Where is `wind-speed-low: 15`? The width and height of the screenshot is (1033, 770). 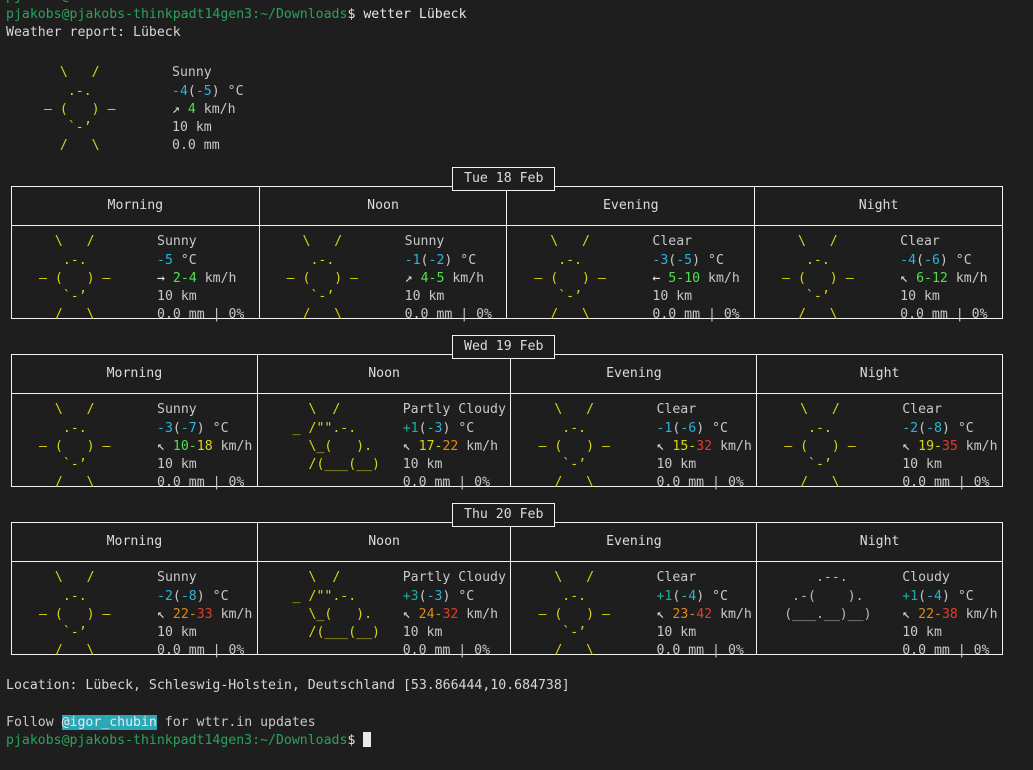 wind-speed-low: 15 is located at coordinates (680, 446).